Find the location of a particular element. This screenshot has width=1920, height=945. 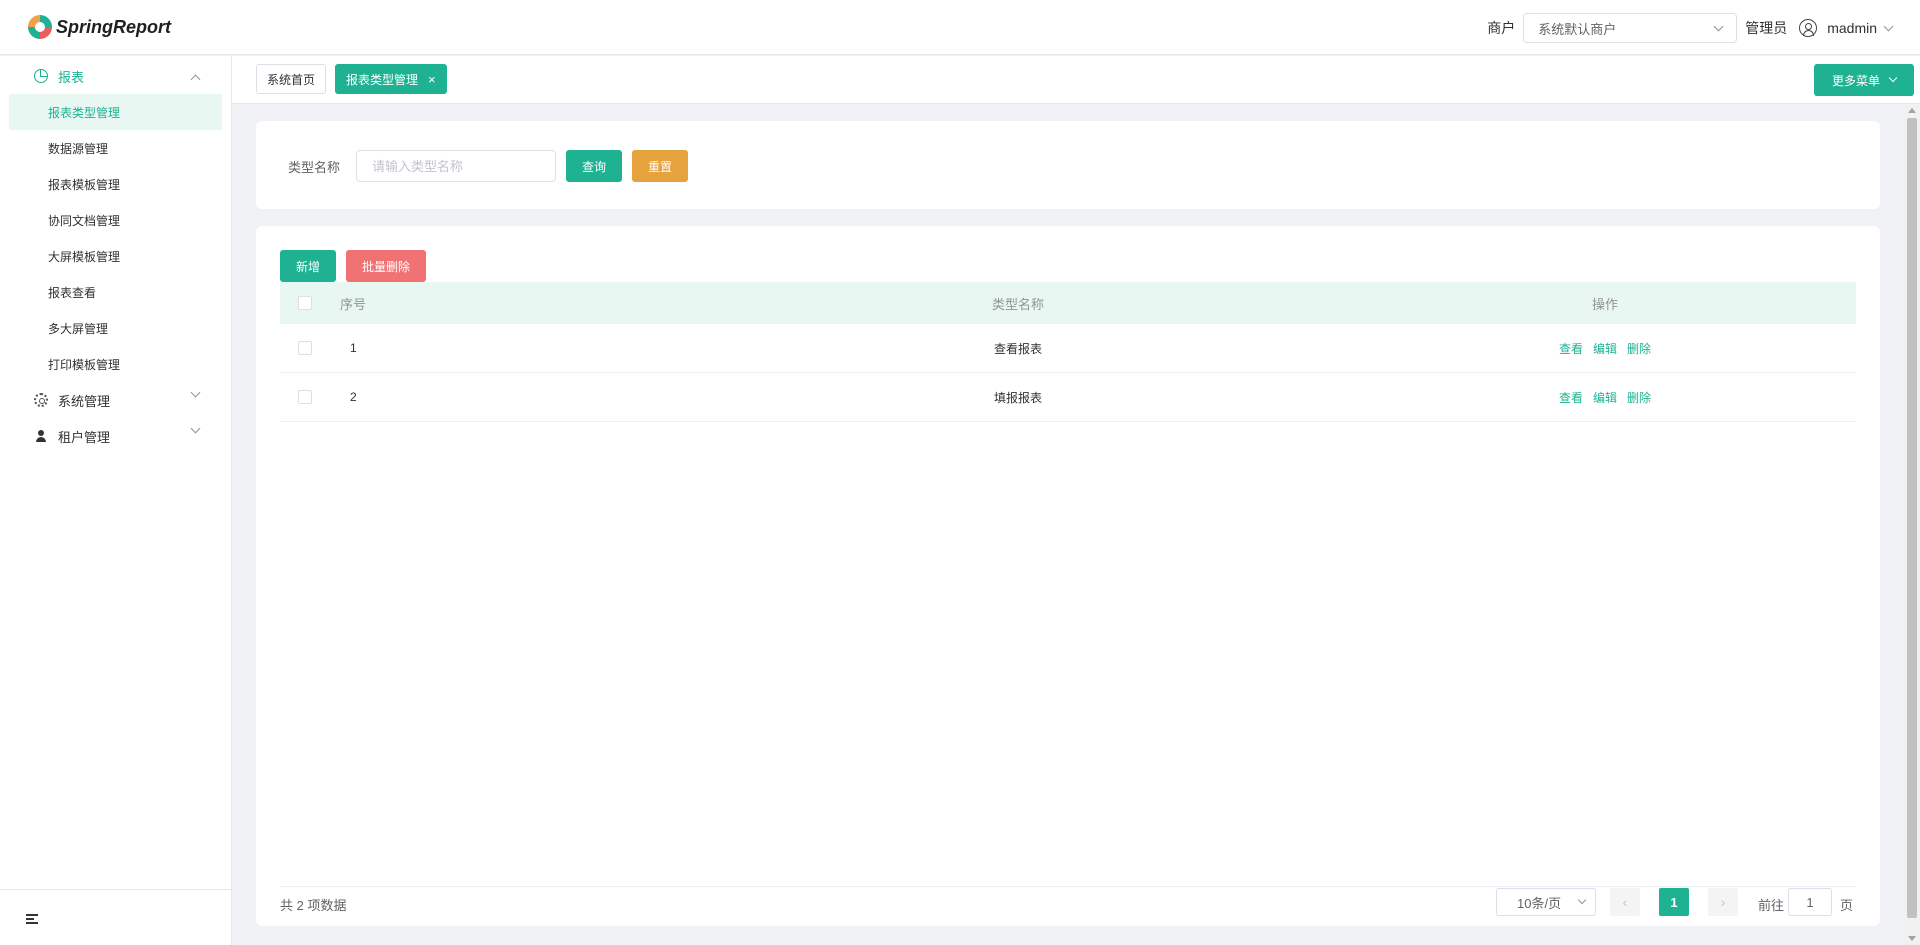

goto-suffix: 页 is located at coordinates (1847, 905).